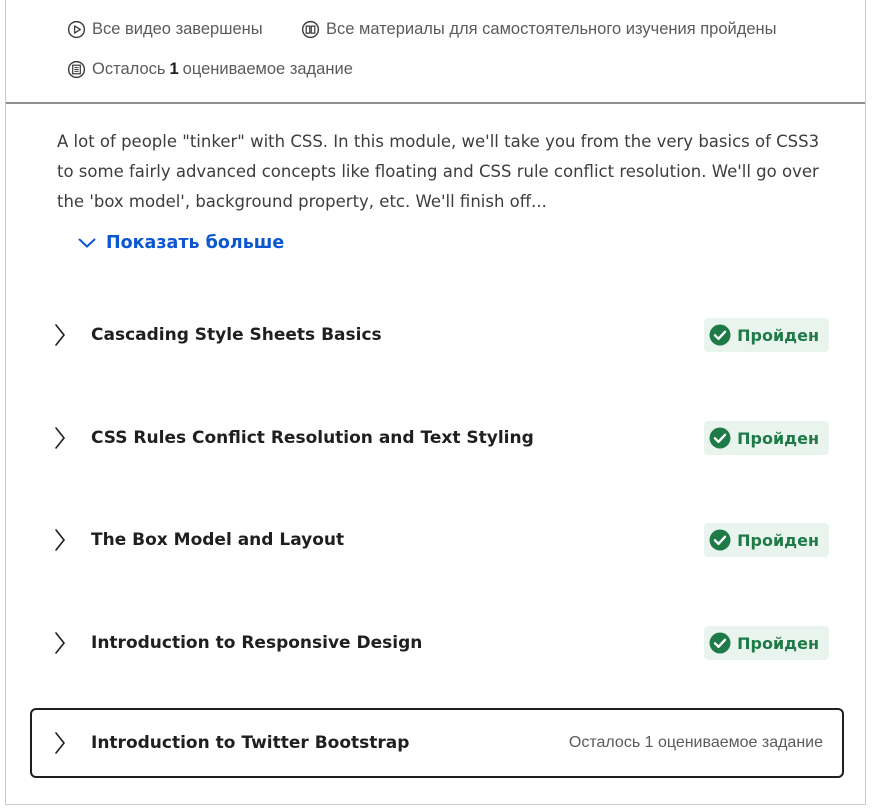  Describe the element at coordinates (250, 743) in the screenshot. I see `lesson-title: Introduction to Twitter Bootstrap` at that location.